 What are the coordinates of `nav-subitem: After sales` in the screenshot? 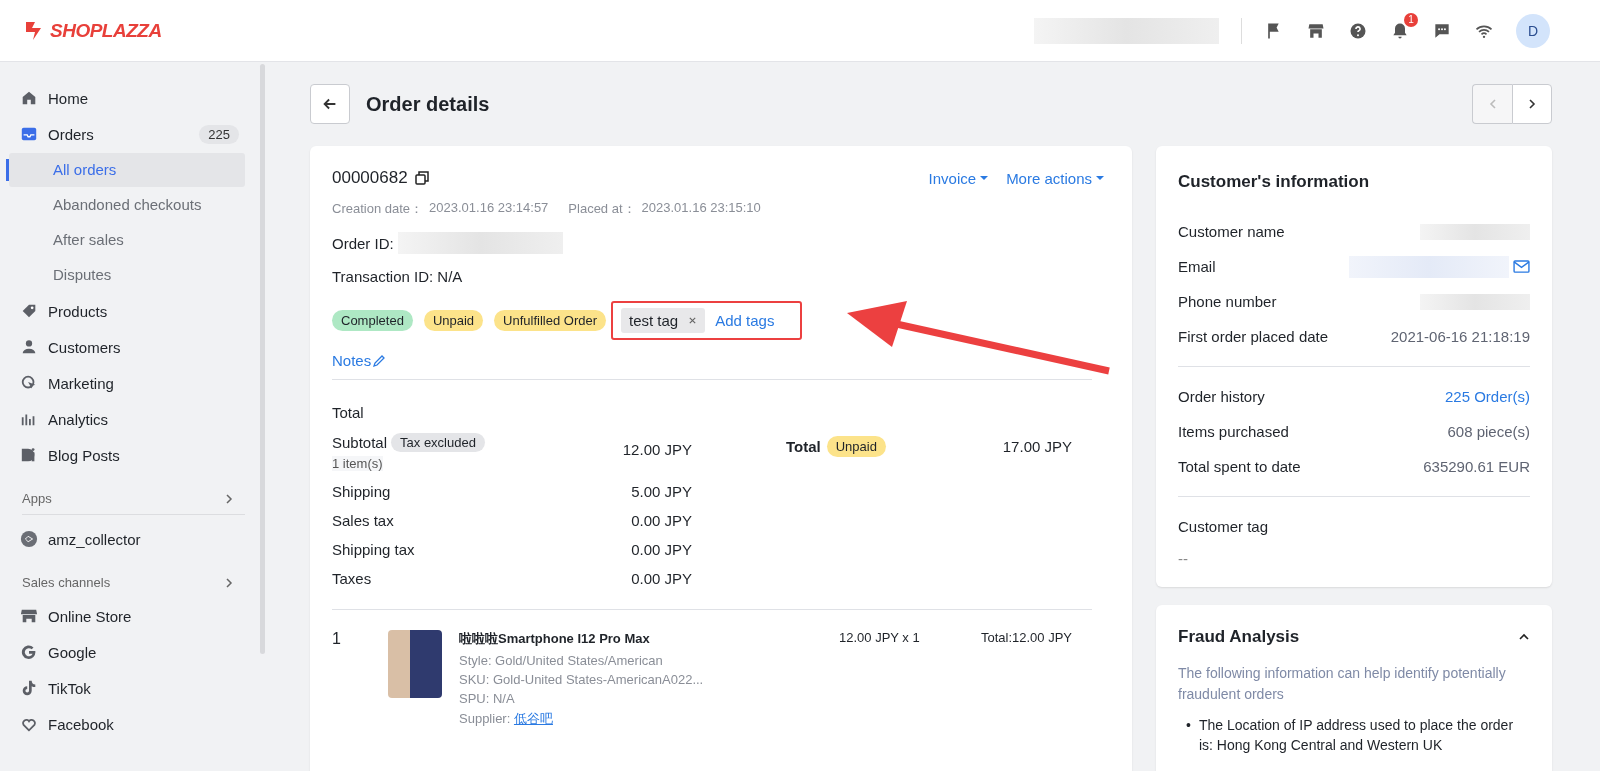 It's located at (127, 240).